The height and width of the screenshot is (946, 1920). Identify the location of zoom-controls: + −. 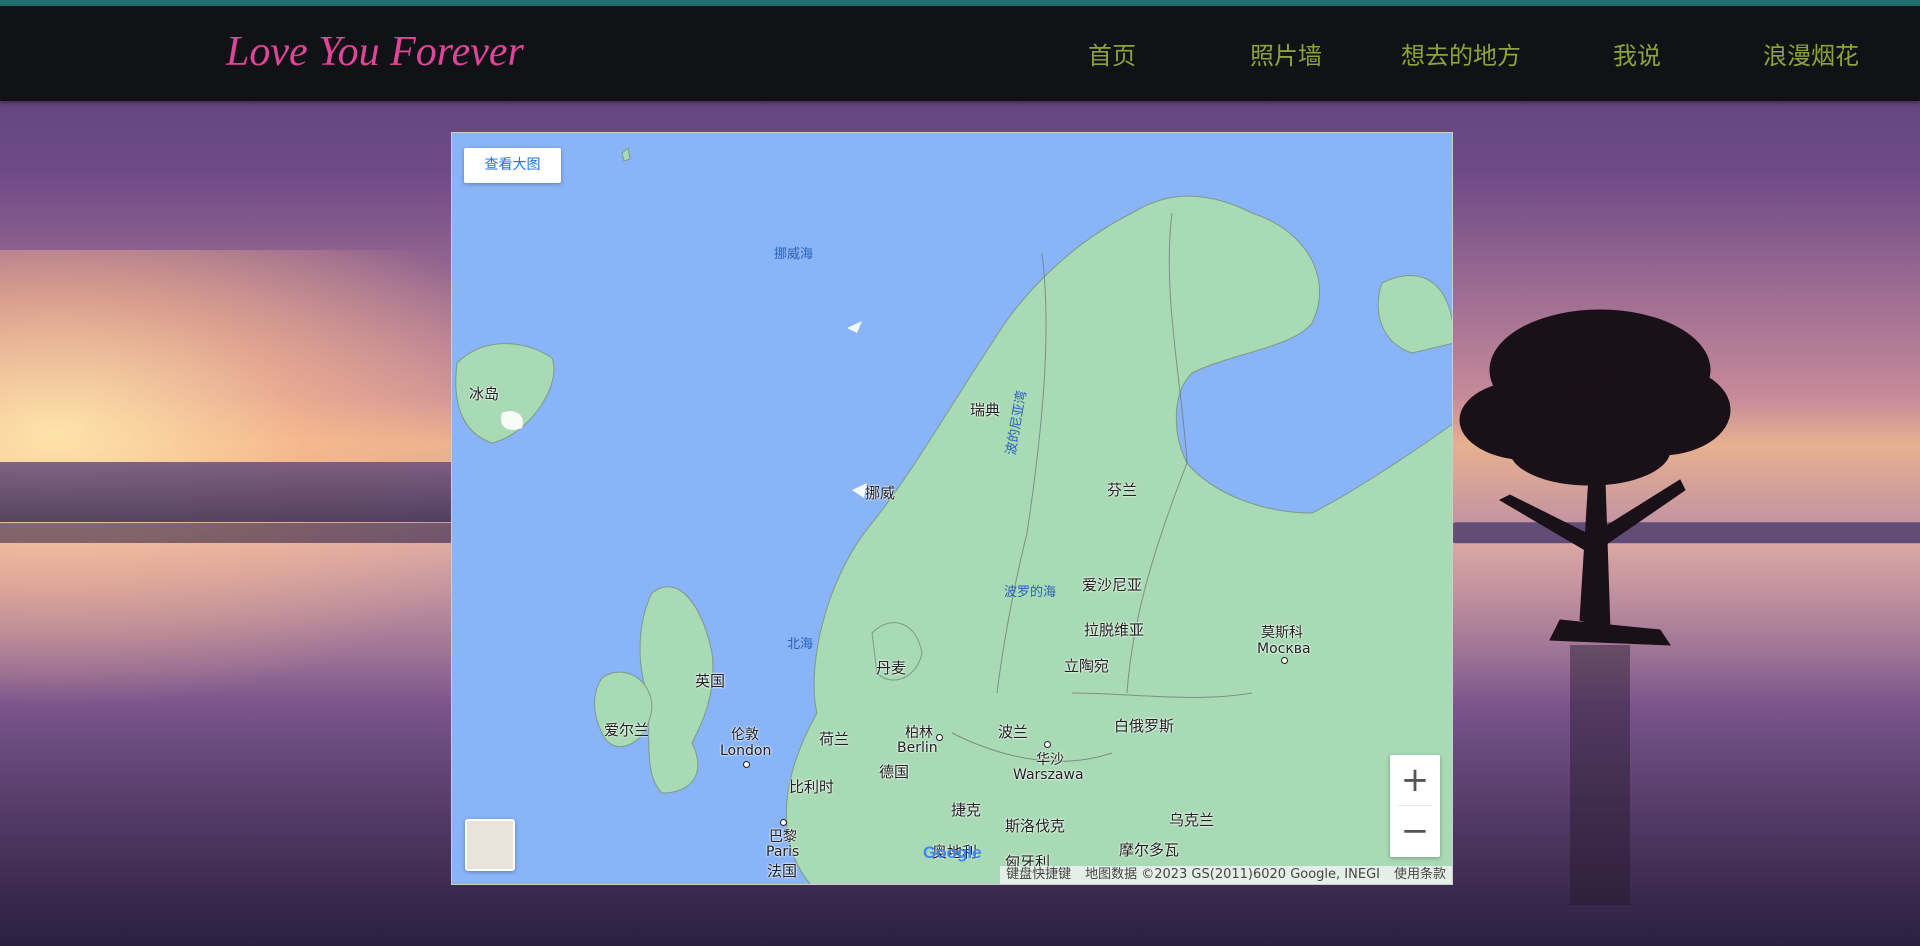
(1415, 806).